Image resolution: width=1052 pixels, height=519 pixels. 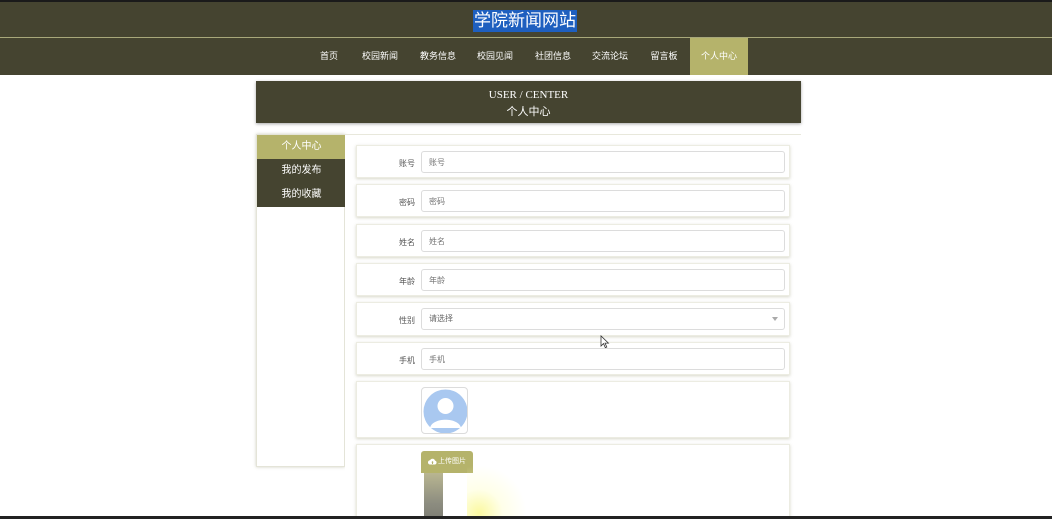 What do you see at coordinates (719, 56) in the screenshot?
I see `nav-item-user-center: 个人中心` at bounding box center [719, 56].